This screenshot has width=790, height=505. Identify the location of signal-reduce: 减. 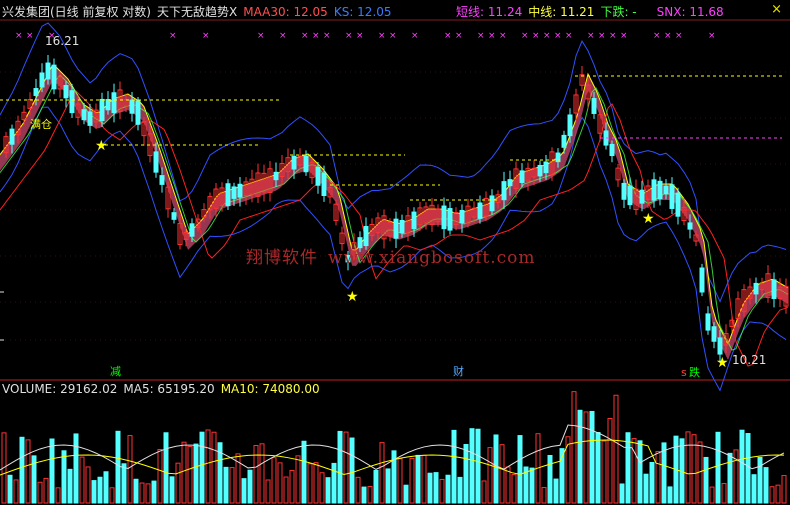
(115, 371).